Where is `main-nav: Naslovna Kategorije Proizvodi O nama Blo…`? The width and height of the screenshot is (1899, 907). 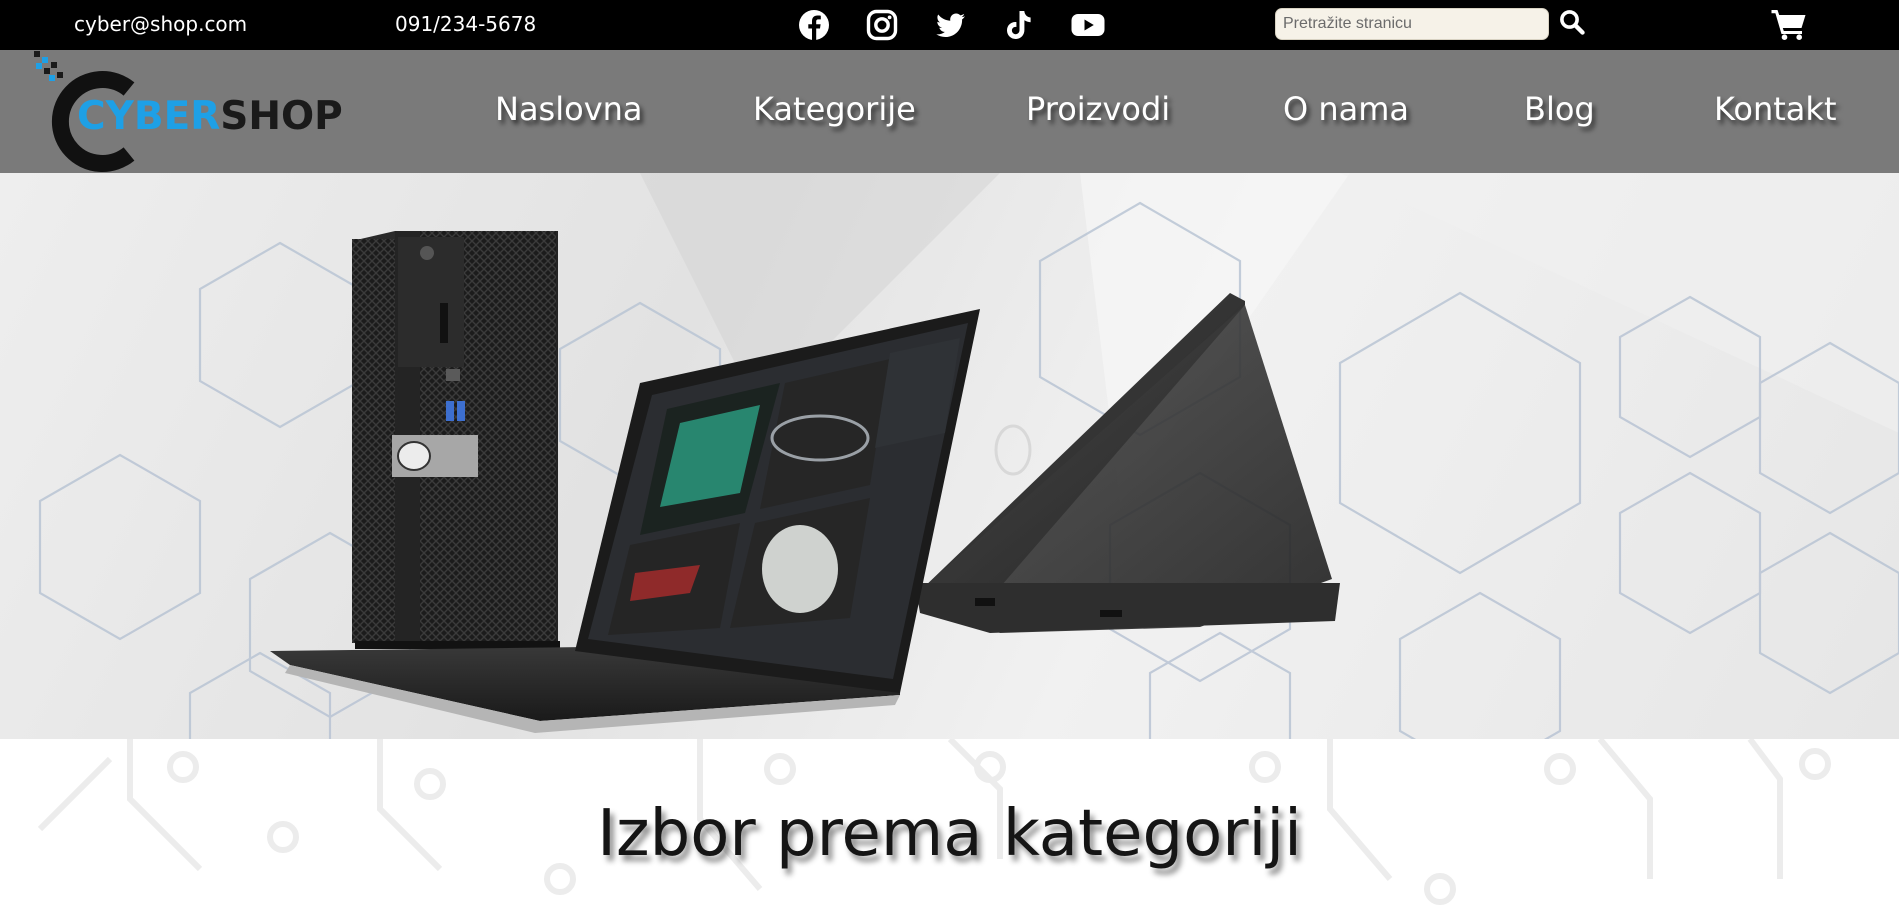
main-nav: Naslovna Kategorije Proizvodi O nama Blo… is located at coordinates (949, 111).